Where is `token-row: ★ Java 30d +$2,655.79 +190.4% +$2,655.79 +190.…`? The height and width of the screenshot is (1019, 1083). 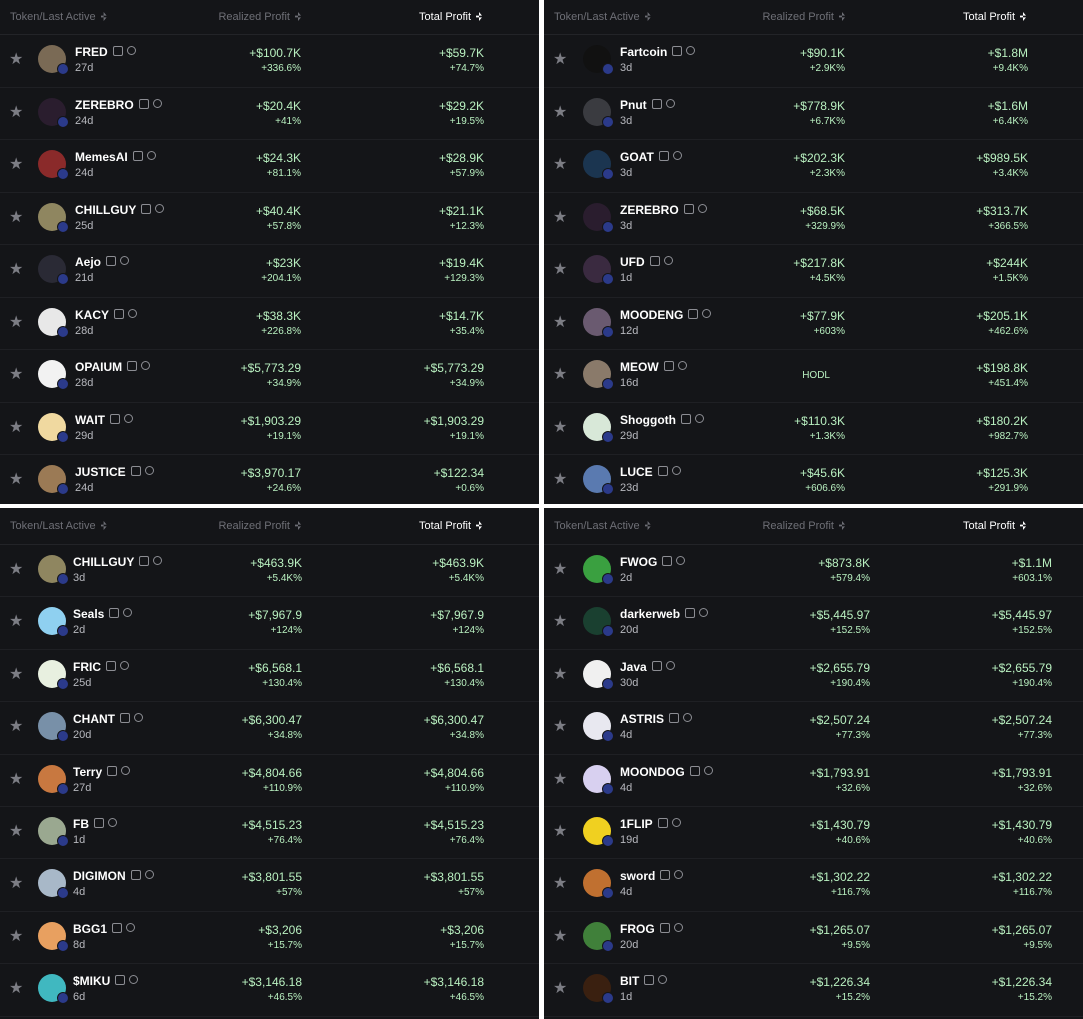
token-row: ★ Java 30d +$2,655.79 +190.4% +$2,655.79 +190.… is located at coordinates (813, 676).